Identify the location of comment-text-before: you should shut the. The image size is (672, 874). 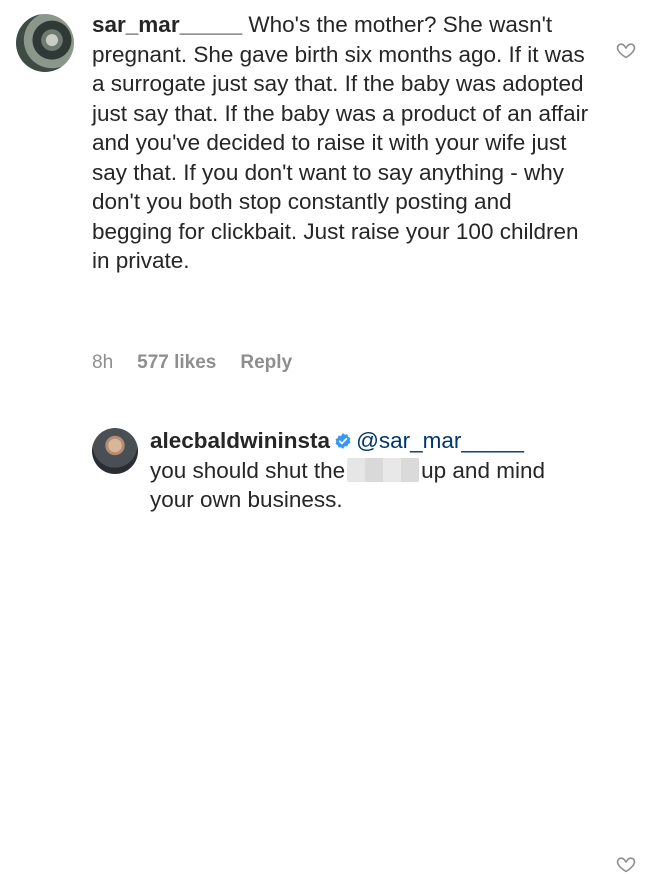
(248, 470).